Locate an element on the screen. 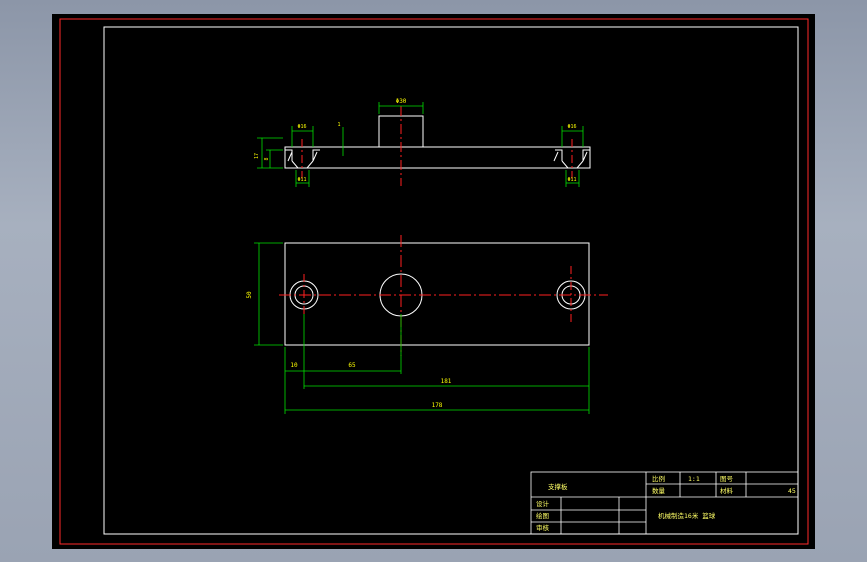 This screenshot has width=867, height=562. dim-right-hole-top: Φ16 is located at coordinates (571, 127).